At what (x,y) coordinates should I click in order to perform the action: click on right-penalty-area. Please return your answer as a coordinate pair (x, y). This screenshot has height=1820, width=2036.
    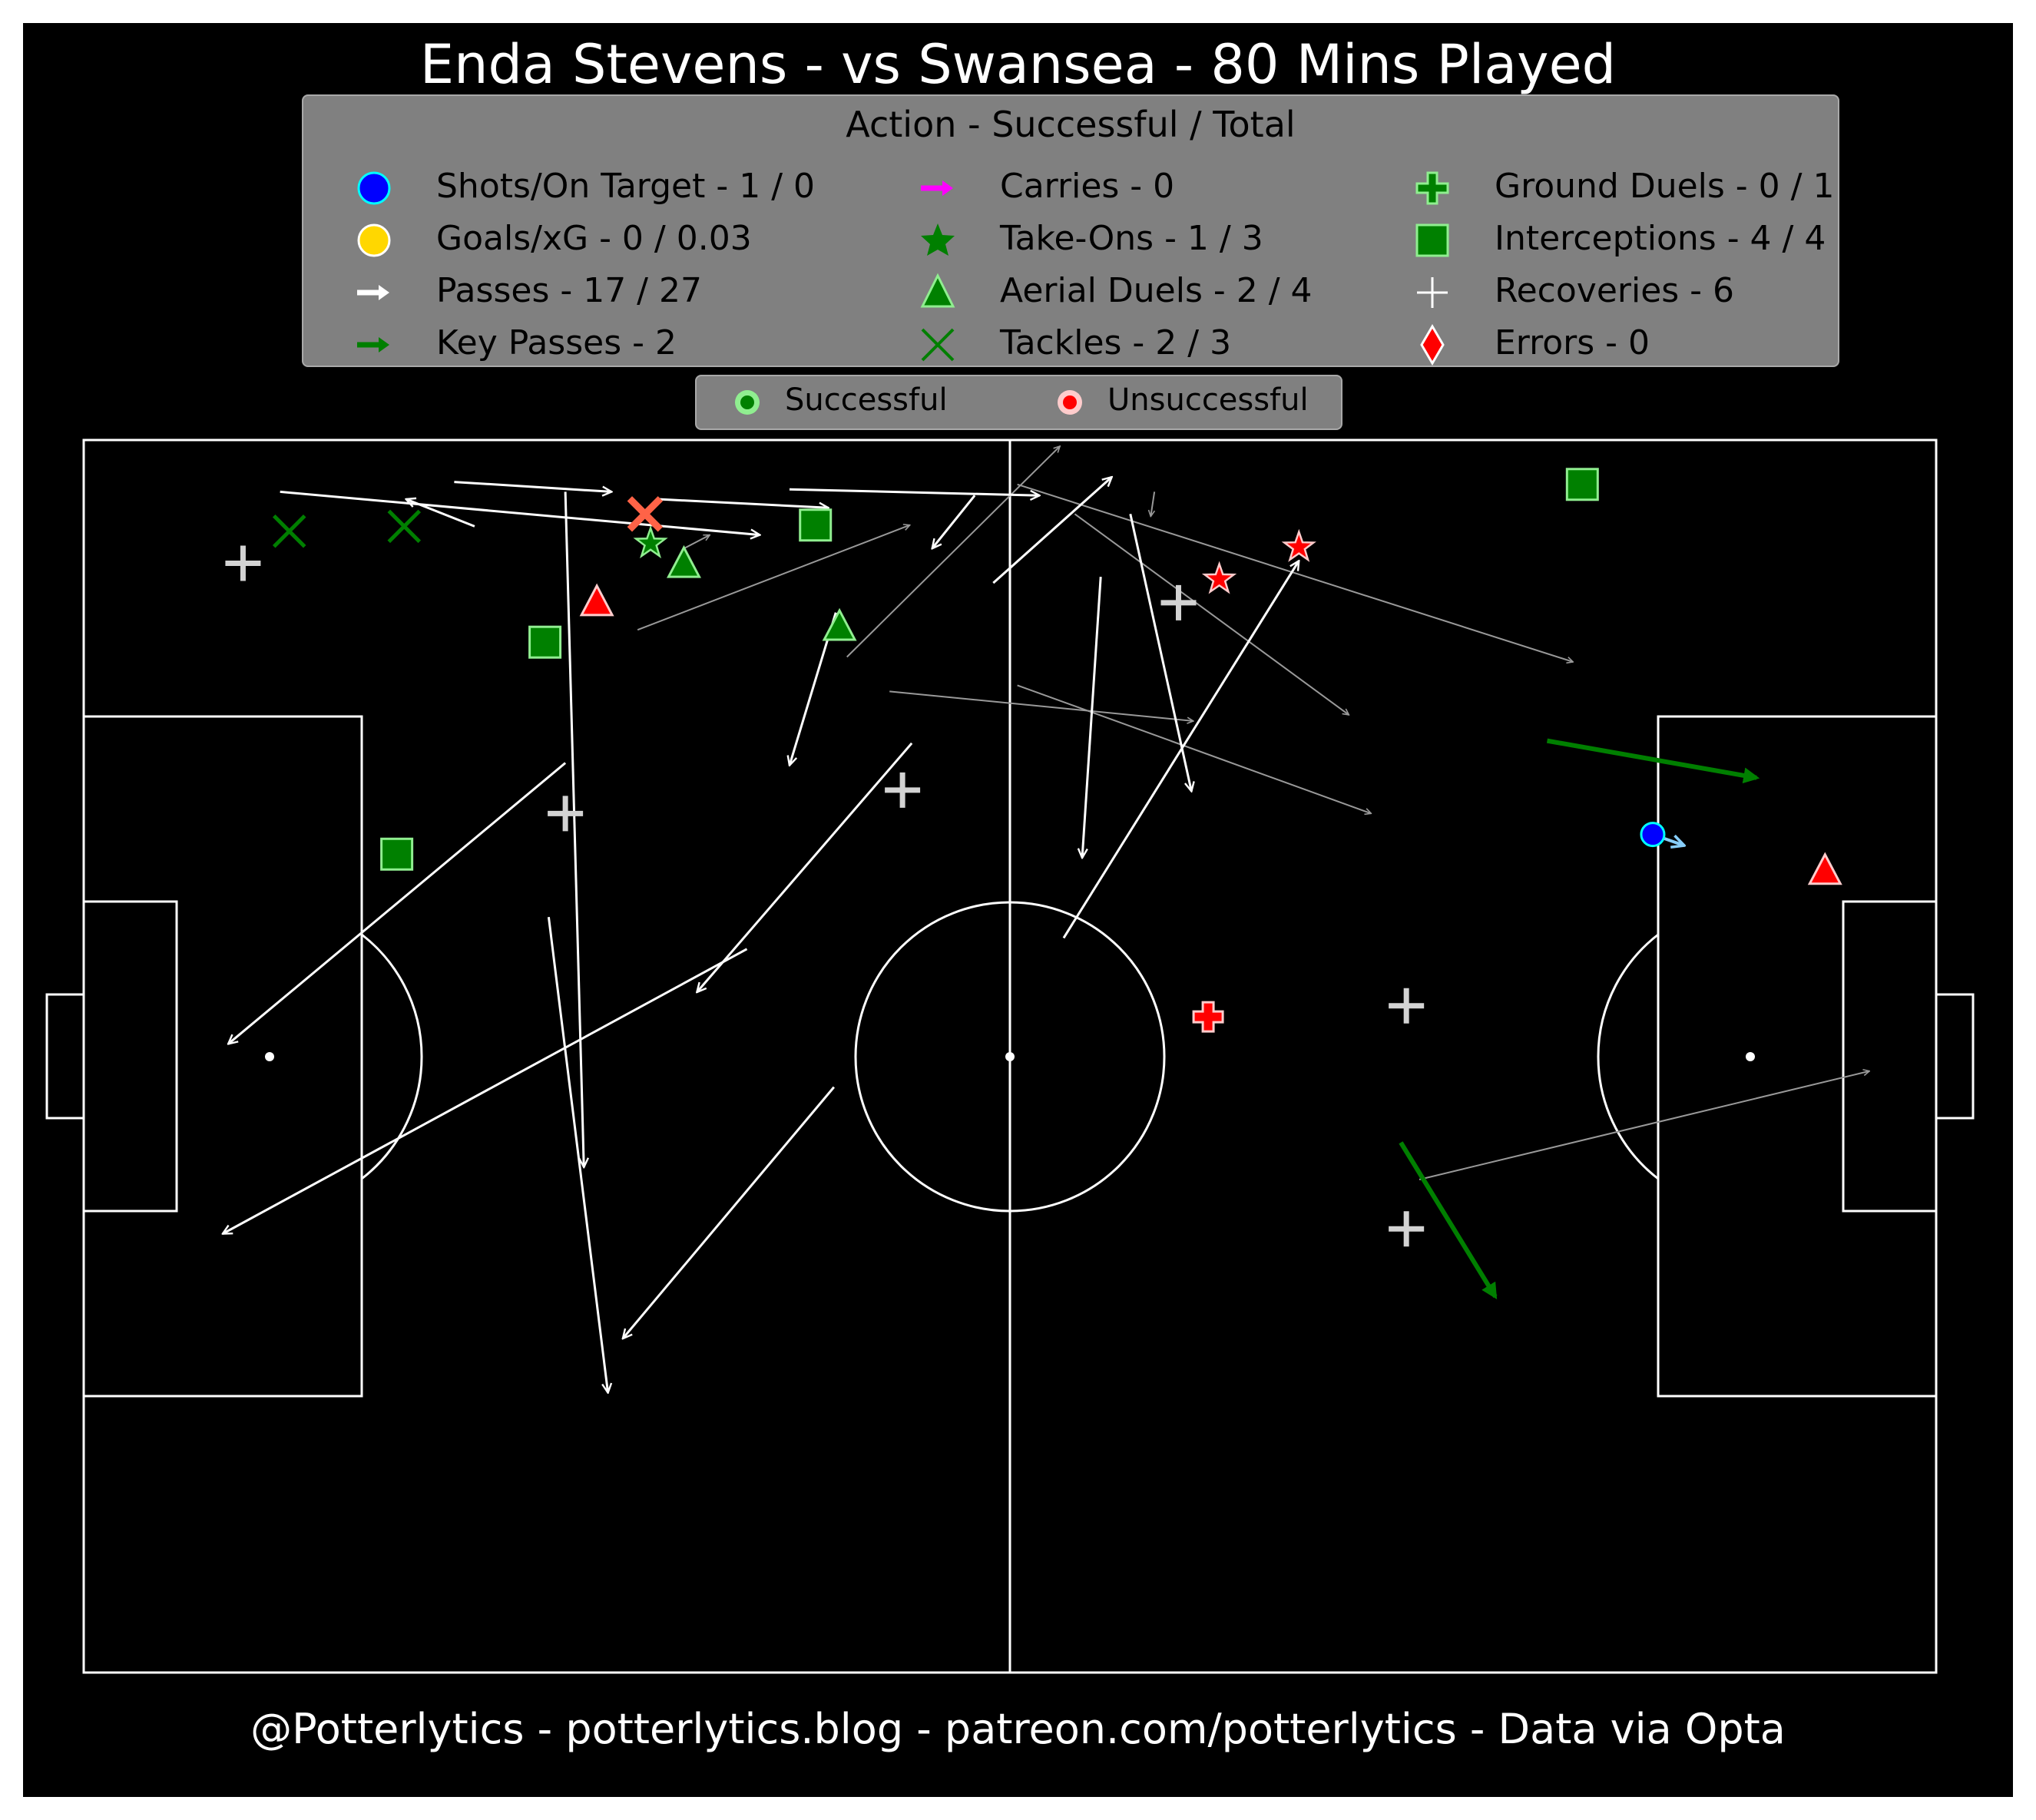
    Looking at the image, I should click on (1797, 1056).